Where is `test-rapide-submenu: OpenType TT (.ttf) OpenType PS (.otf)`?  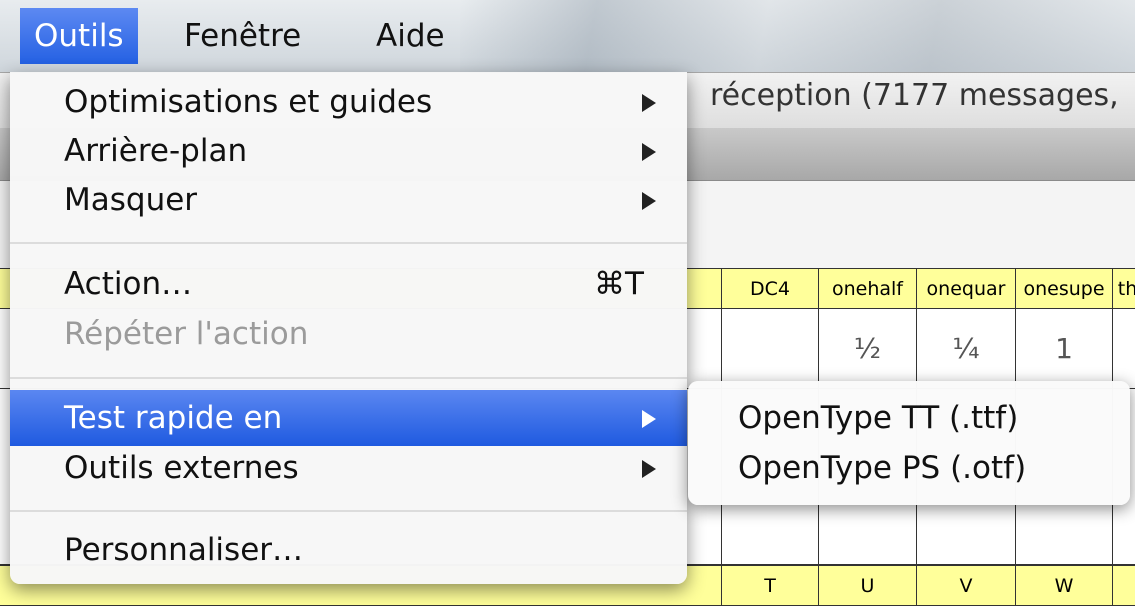 test-rapide-submenu: OpenType TT (.ttf) OpenType PS (.otf) is located at coordinates (909, 443).